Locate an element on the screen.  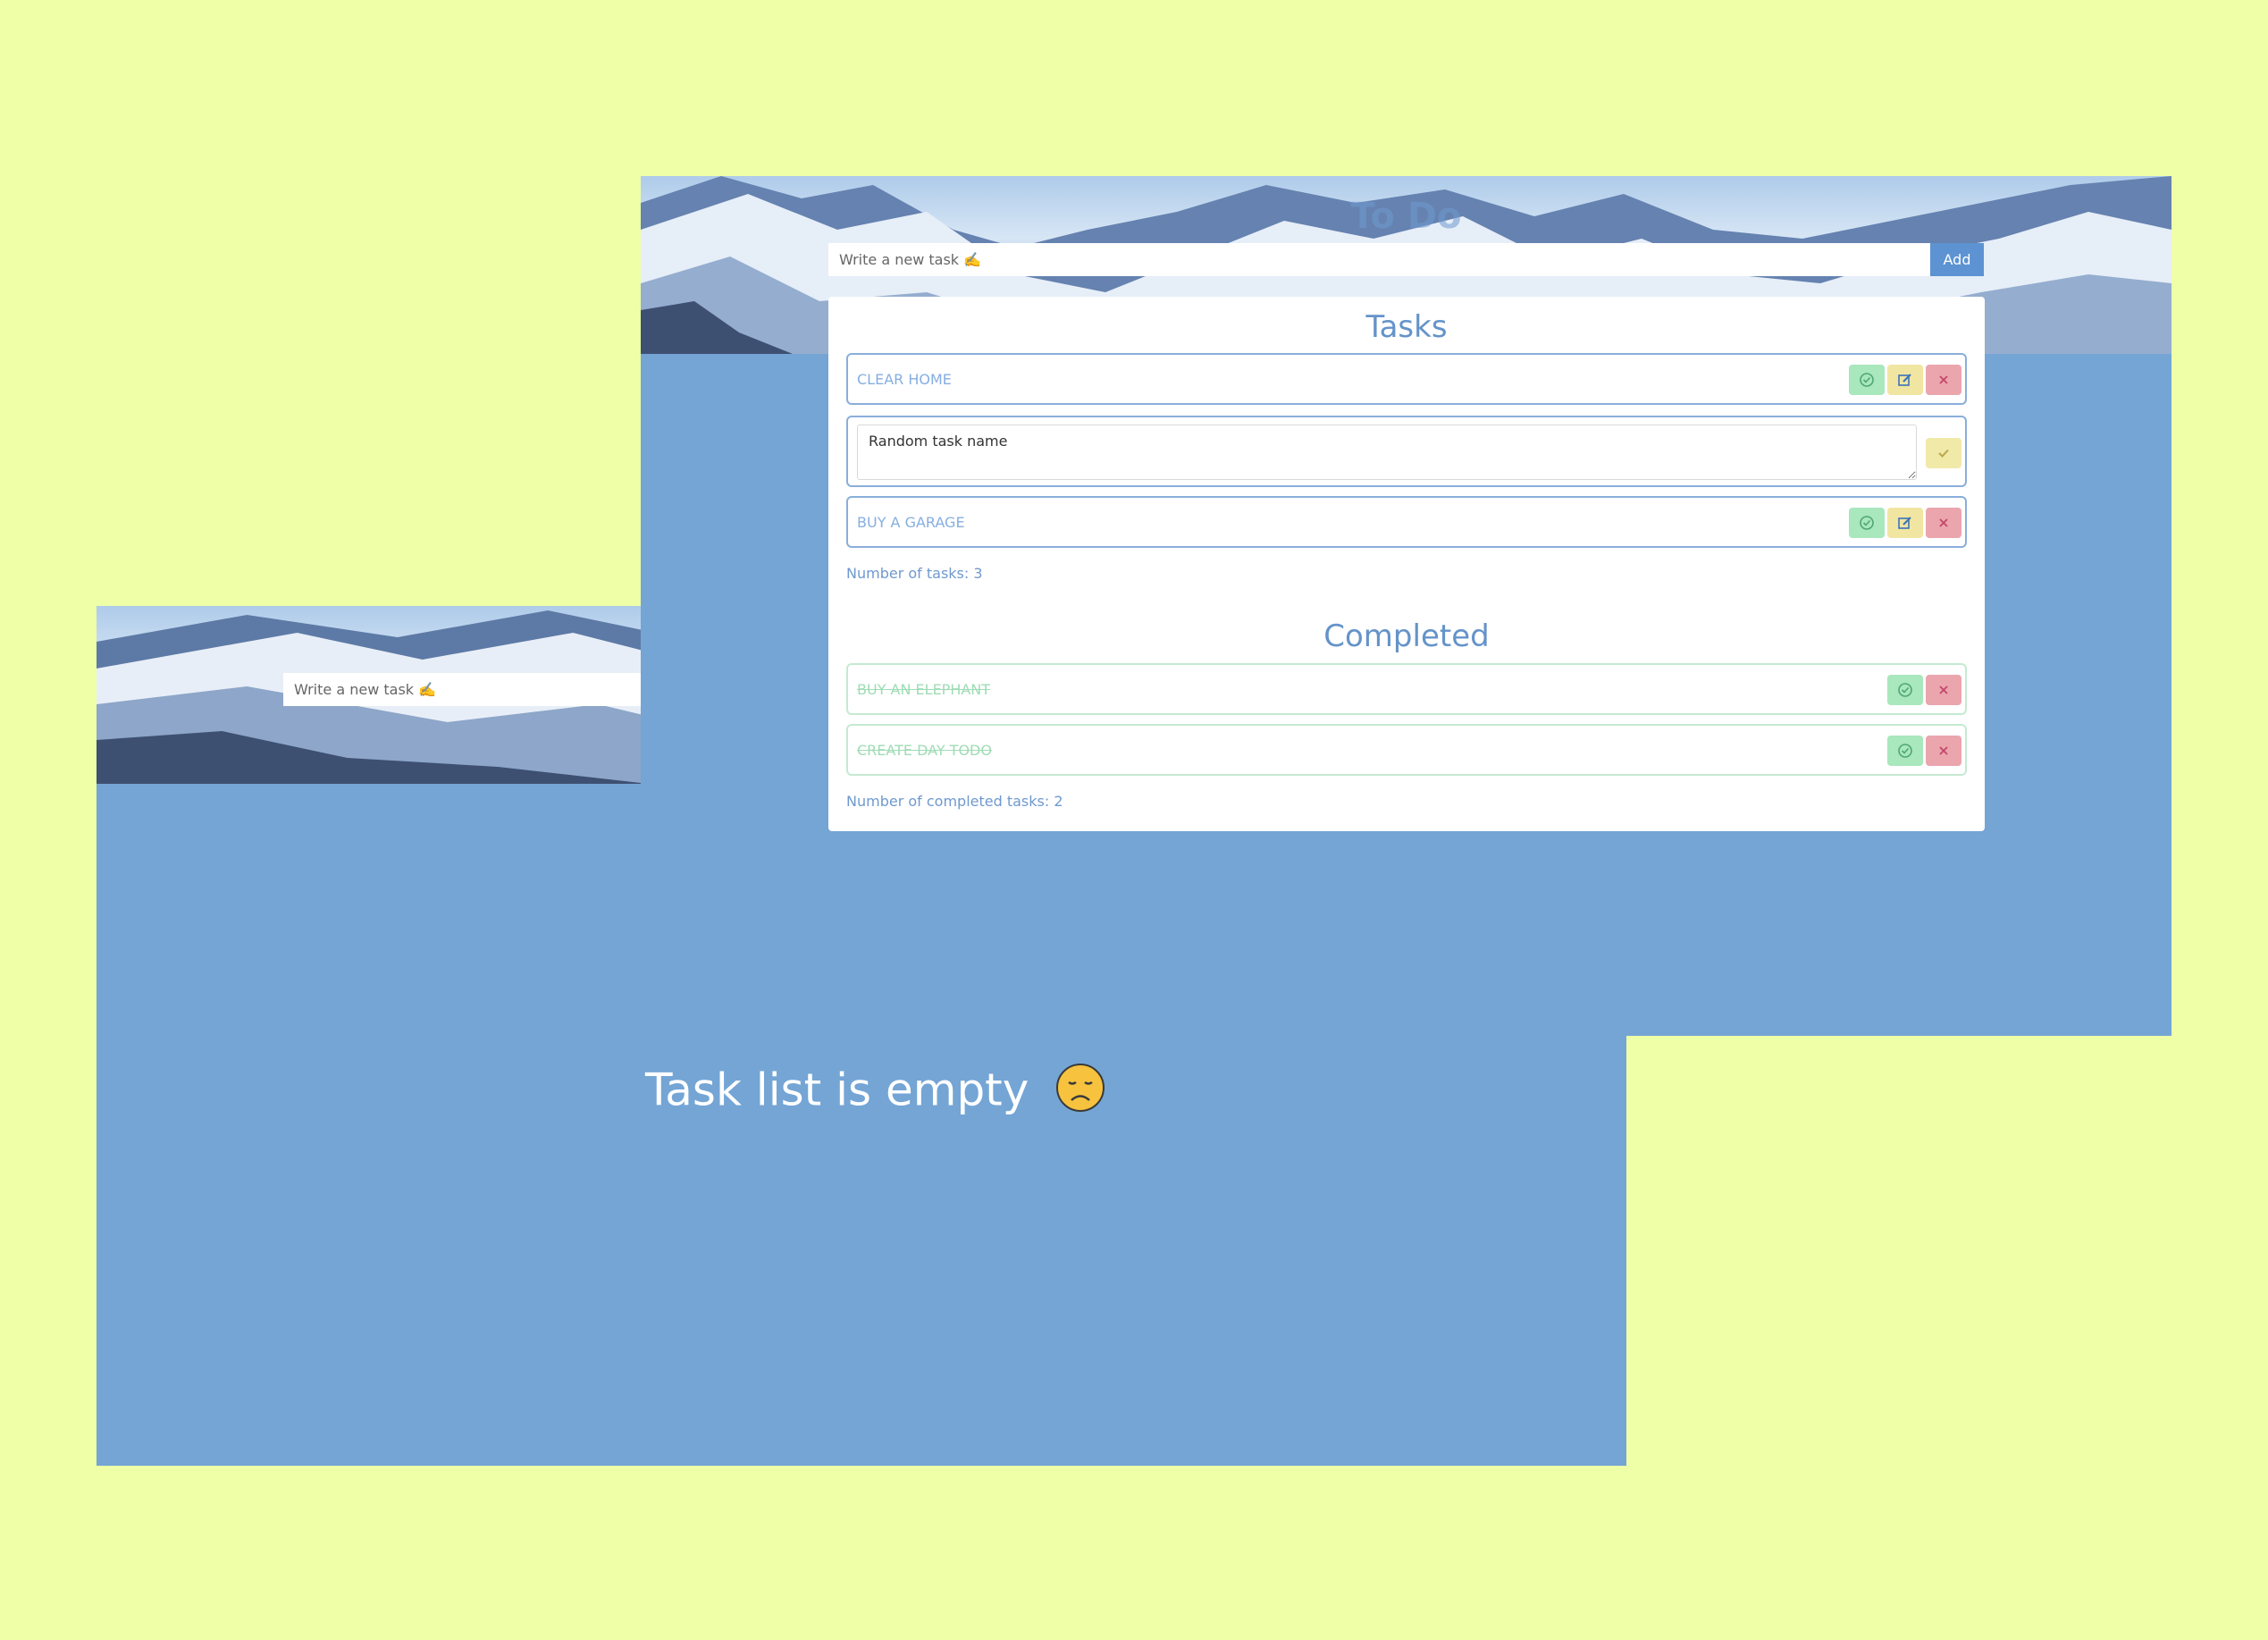
completed-heading: Completed is located at coordinates (1406, 636).